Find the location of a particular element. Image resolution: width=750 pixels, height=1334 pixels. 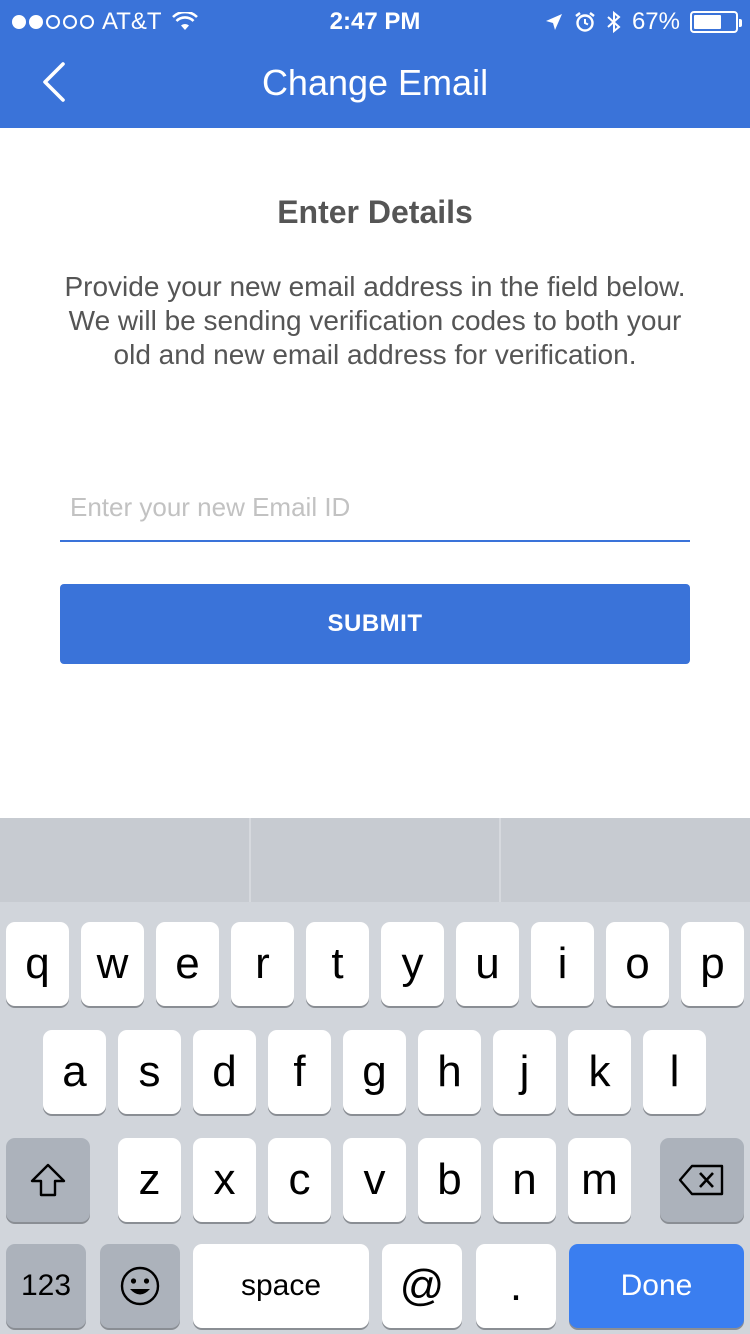

suggestion-bar is located at coordinates (375, 860).